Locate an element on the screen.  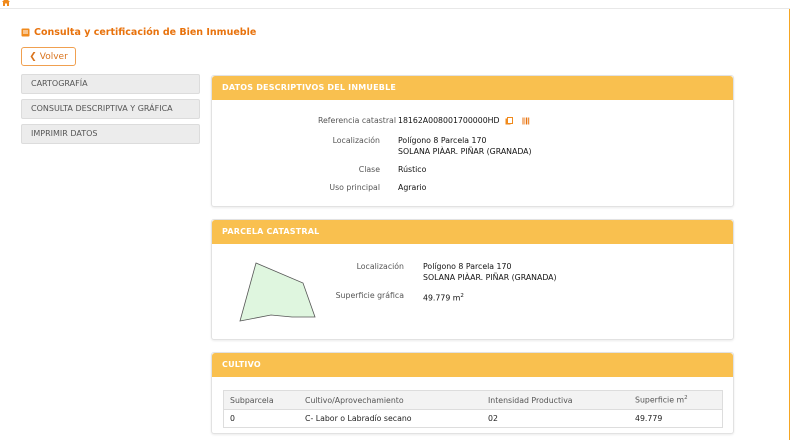
superficie-unit-exponent: 2 is located at coordinates (462, 296).